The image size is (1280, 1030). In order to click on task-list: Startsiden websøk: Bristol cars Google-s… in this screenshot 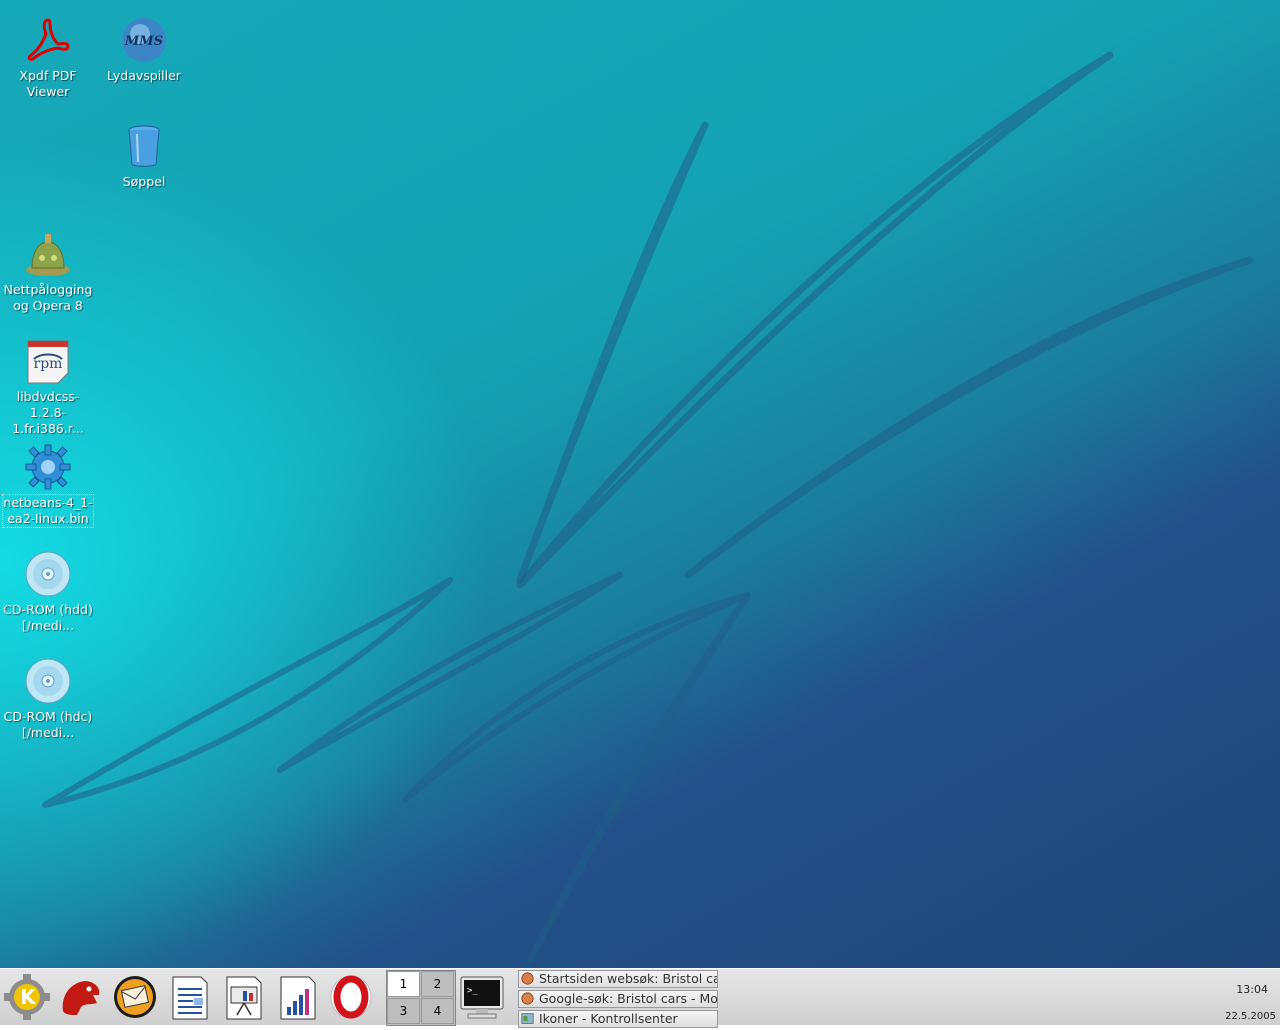, I will do `click(618, 1000)`.